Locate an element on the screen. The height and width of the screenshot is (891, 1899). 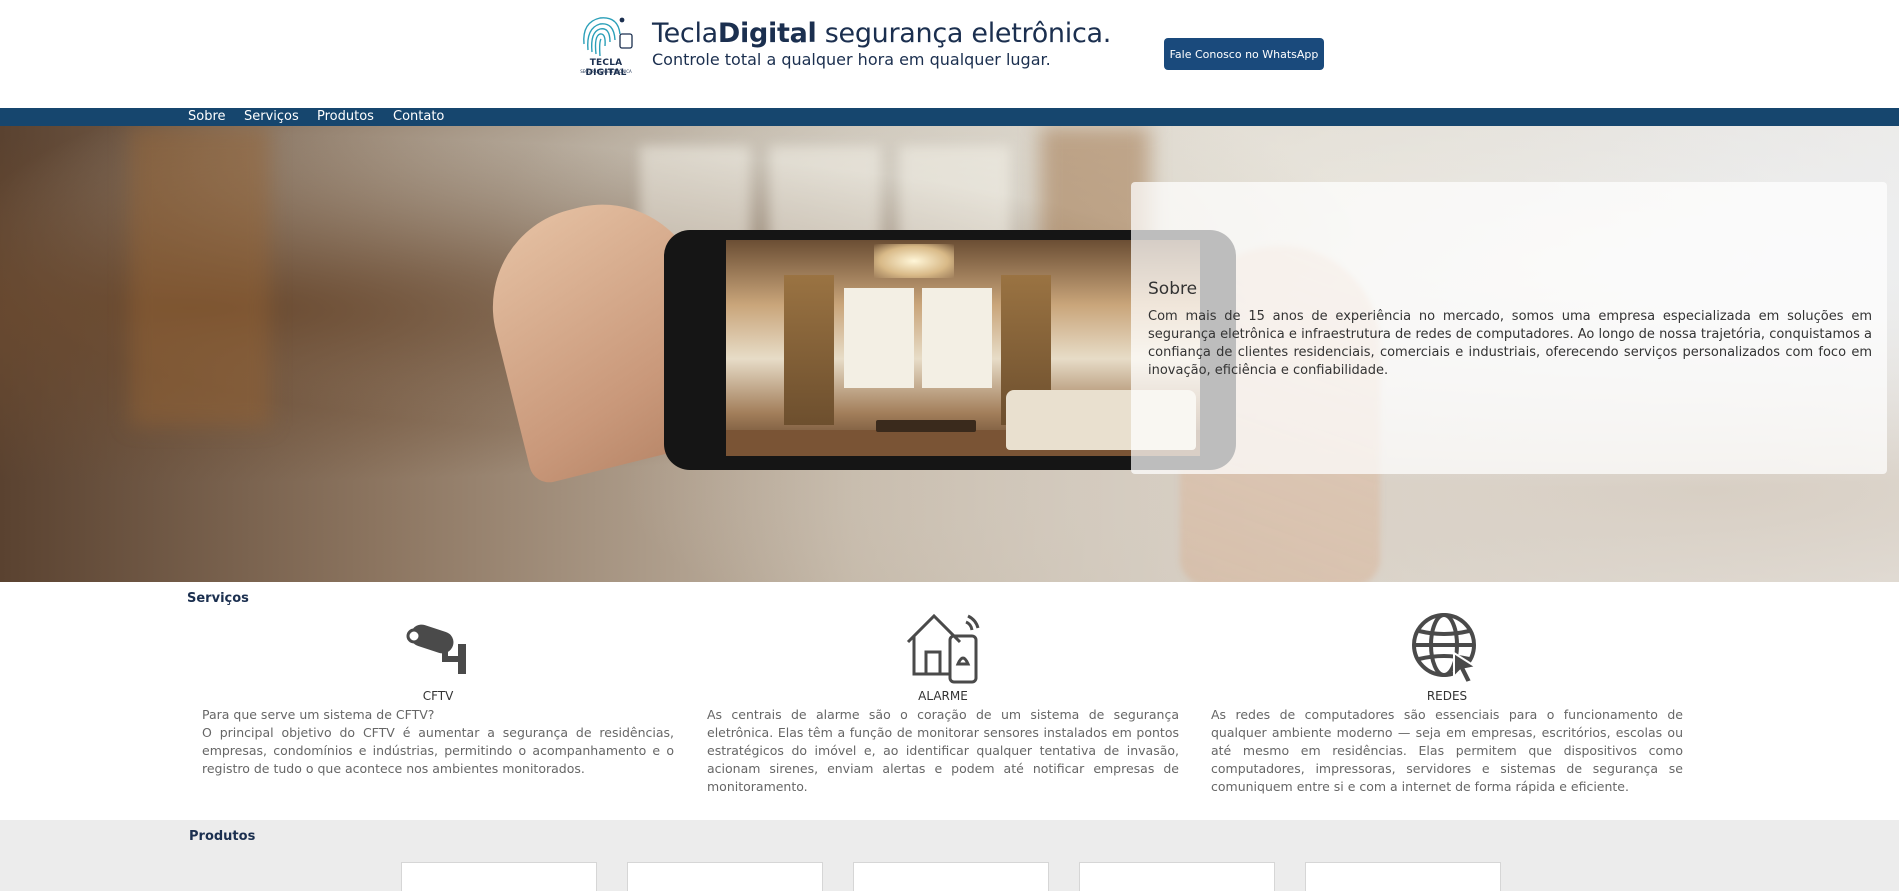
phone-screen-livingroom is located at coordinates (963, 348).